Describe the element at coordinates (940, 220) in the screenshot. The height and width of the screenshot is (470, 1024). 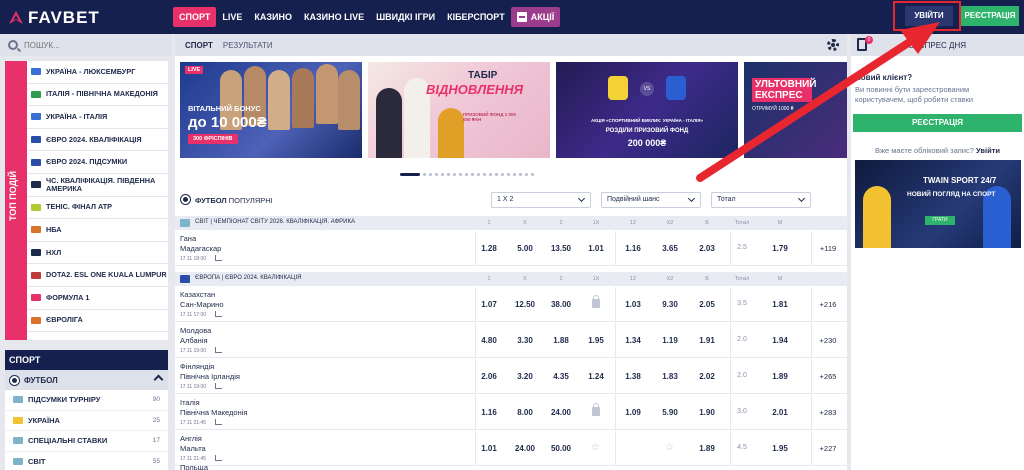
I see `ad-play-button: ГРАТИ` at that location.